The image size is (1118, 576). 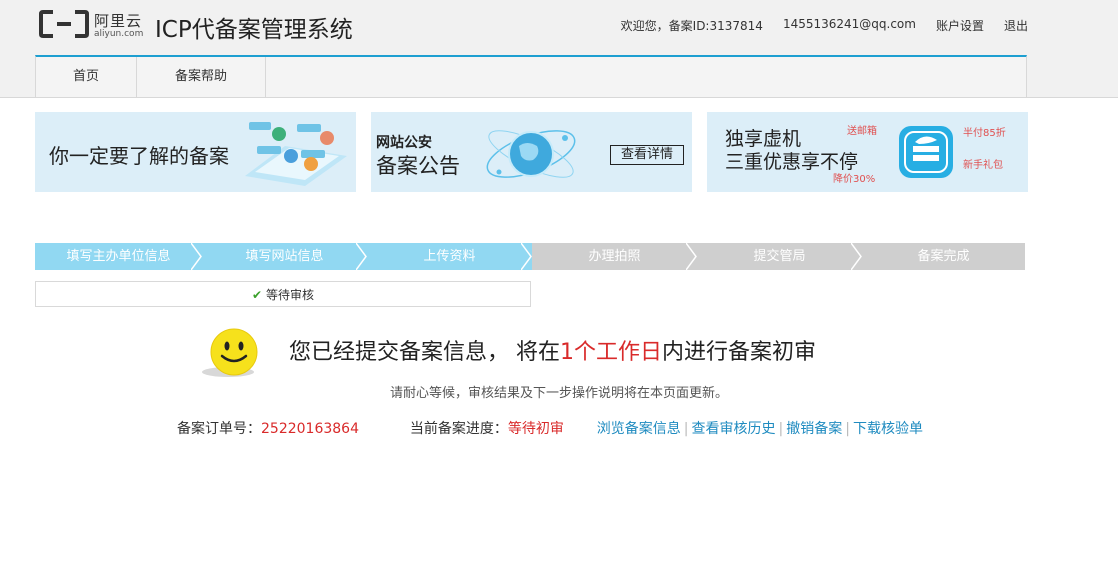 What do you see at coordinates (983, 165) in the screenshot?
I see `promo-tag: 新手礼包` at bounding box center [983, 165].